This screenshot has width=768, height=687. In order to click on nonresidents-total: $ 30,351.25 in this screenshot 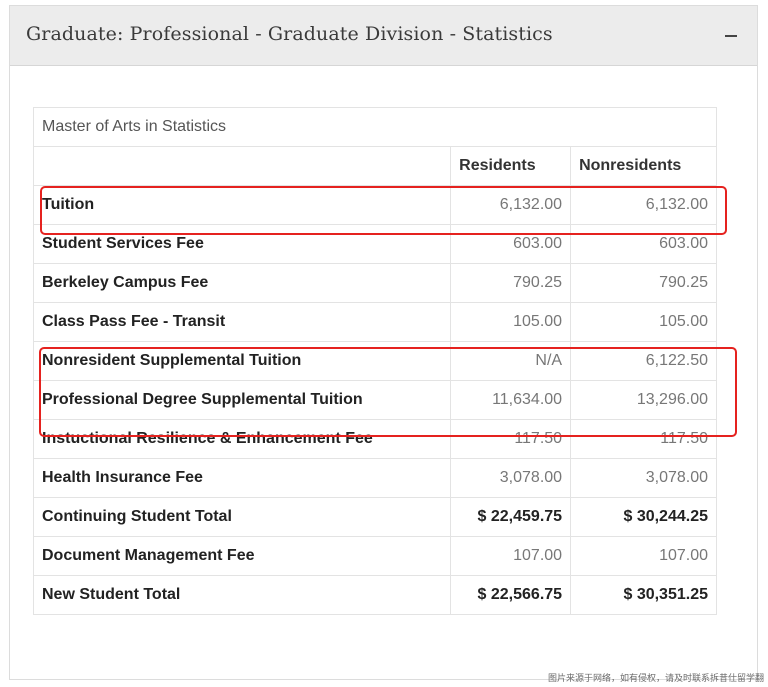, I will do `click(643, 595)`.